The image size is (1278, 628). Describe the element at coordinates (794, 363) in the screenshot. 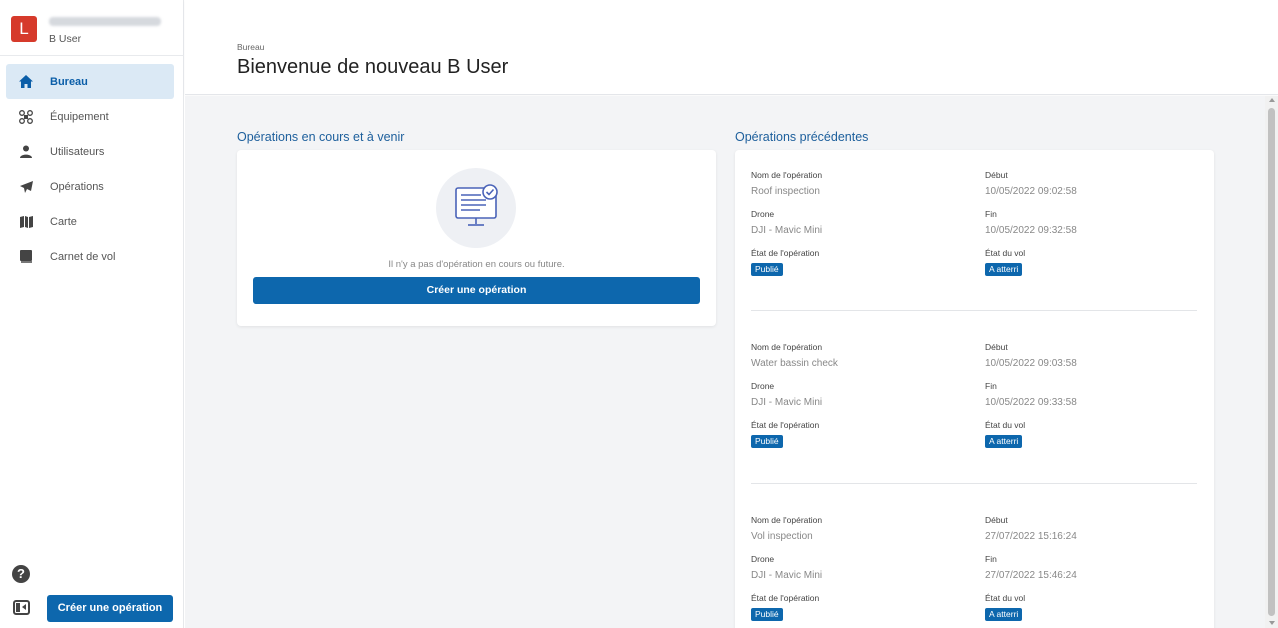

I see `operation-name-value: Water bassin check` at that location.